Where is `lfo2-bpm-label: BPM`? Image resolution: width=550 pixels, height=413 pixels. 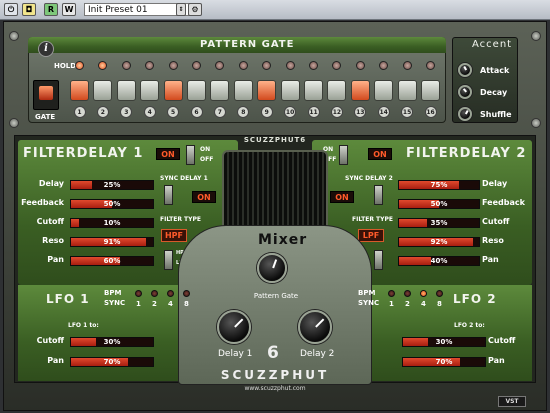
lfo2-bpm-label: BPM is located at coordinates (367, 293).